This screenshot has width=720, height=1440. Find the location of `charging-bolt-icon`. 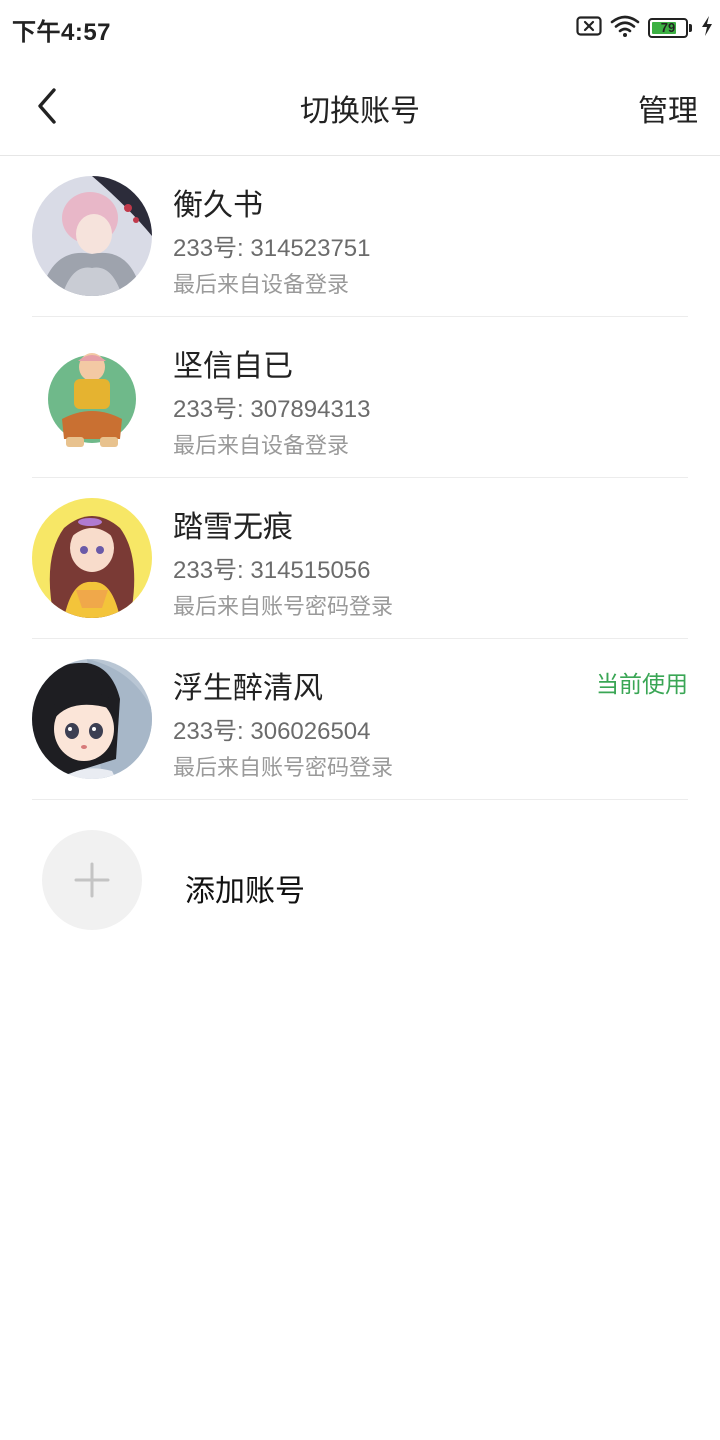

charging-bolt-icon is located at coordinates (707, 28).